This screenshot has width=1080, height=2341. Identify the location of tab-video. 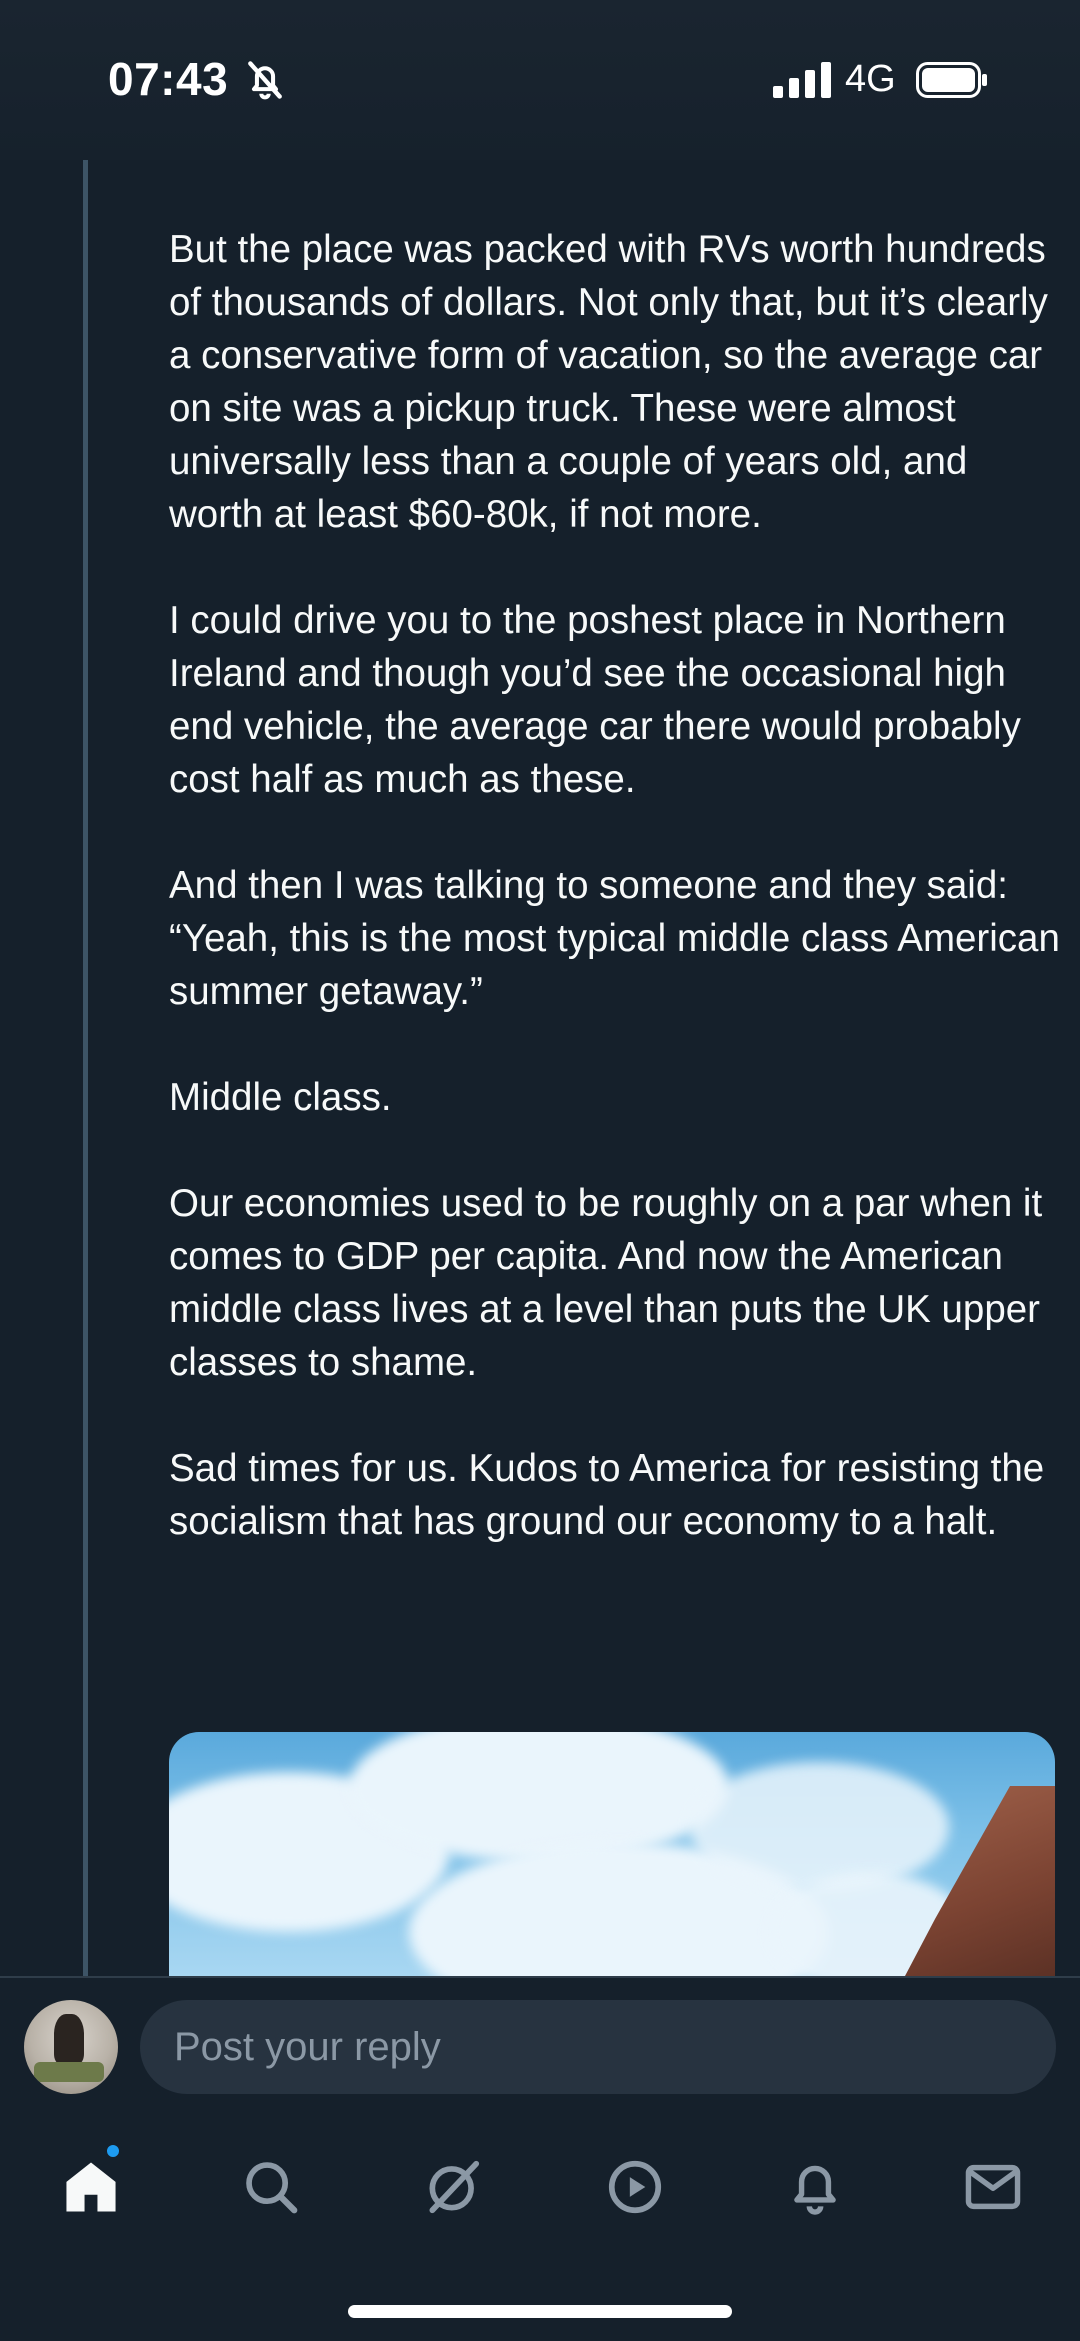
(635, 2187).